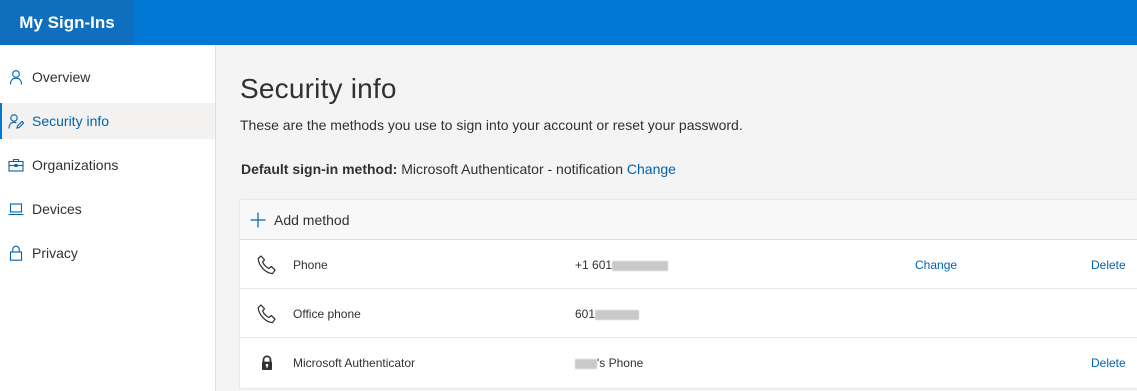  What do you see at coordinates (327, 314) in the screenshot?
I see `method-name: Office phone` at bounding box center [327, 314].